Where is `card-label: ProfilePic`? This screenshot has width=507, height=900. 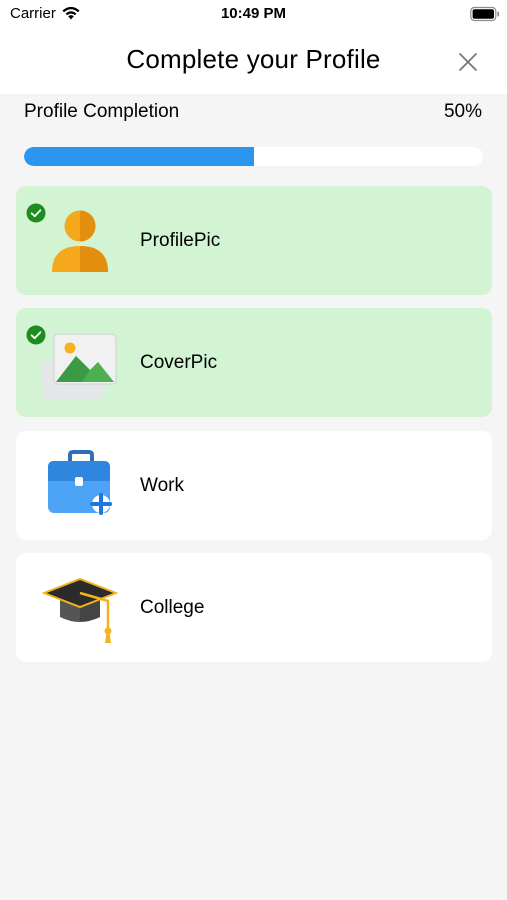
card-label: ProfilePic is located at coordinates (180, 240).